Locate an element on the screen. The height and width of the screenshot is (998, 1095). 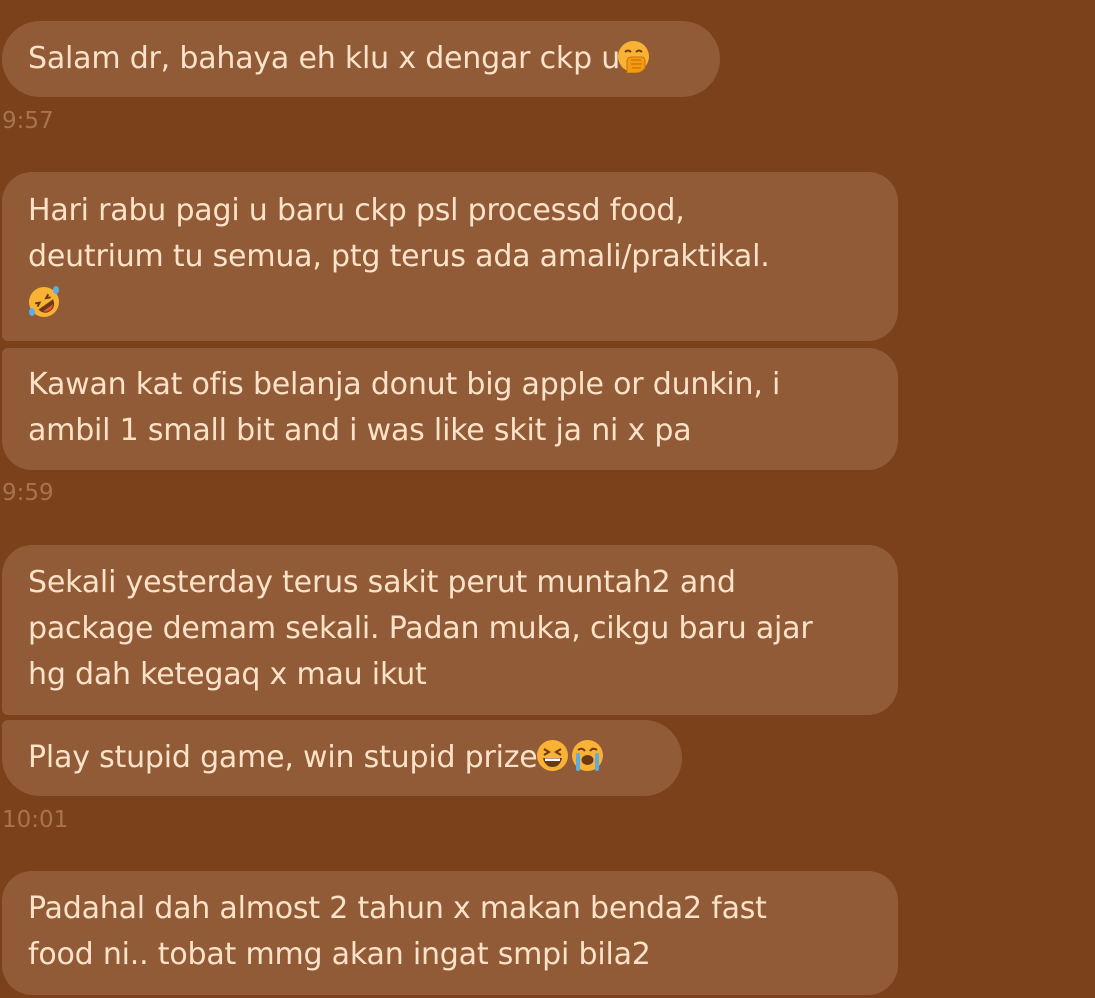
message-text: Salam dr, bahaya eh klu x dengar ckp u is located at coordinates (324, 58).